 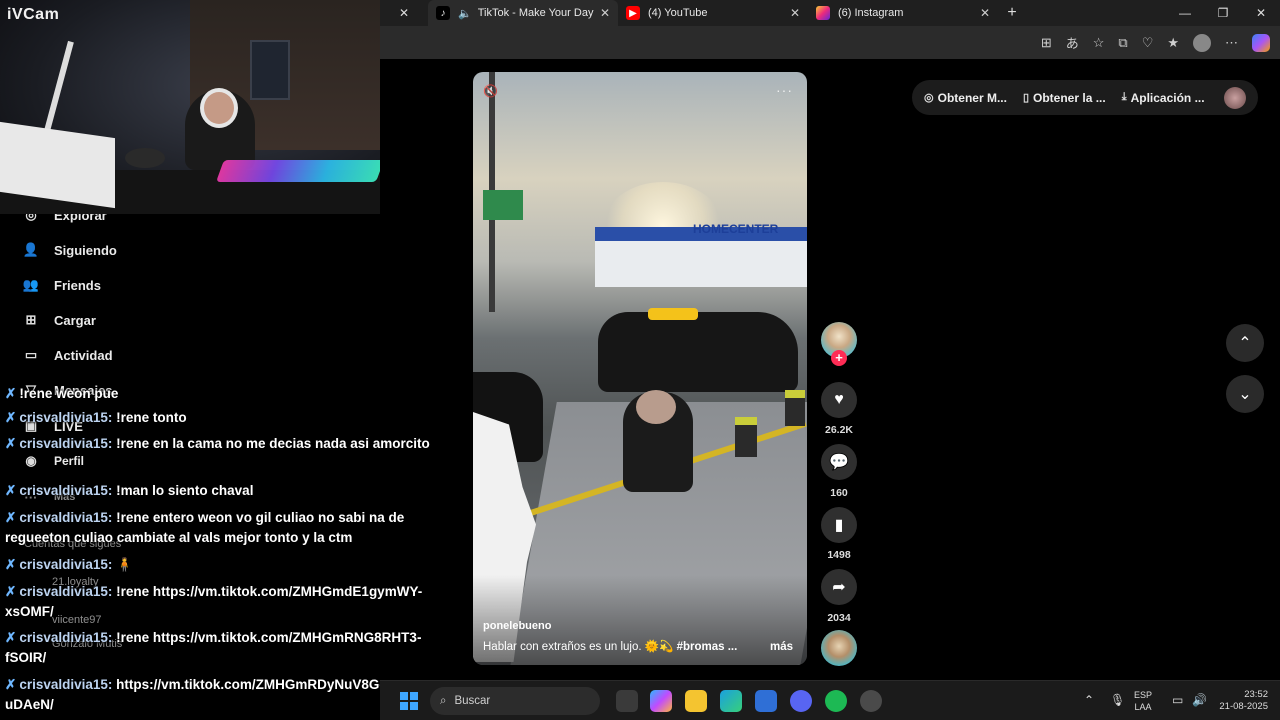 What do you see at coordinates (151, 417) in the screenshot?
I see `chat-text: !rene tonto` at bounding box center [151, 417].